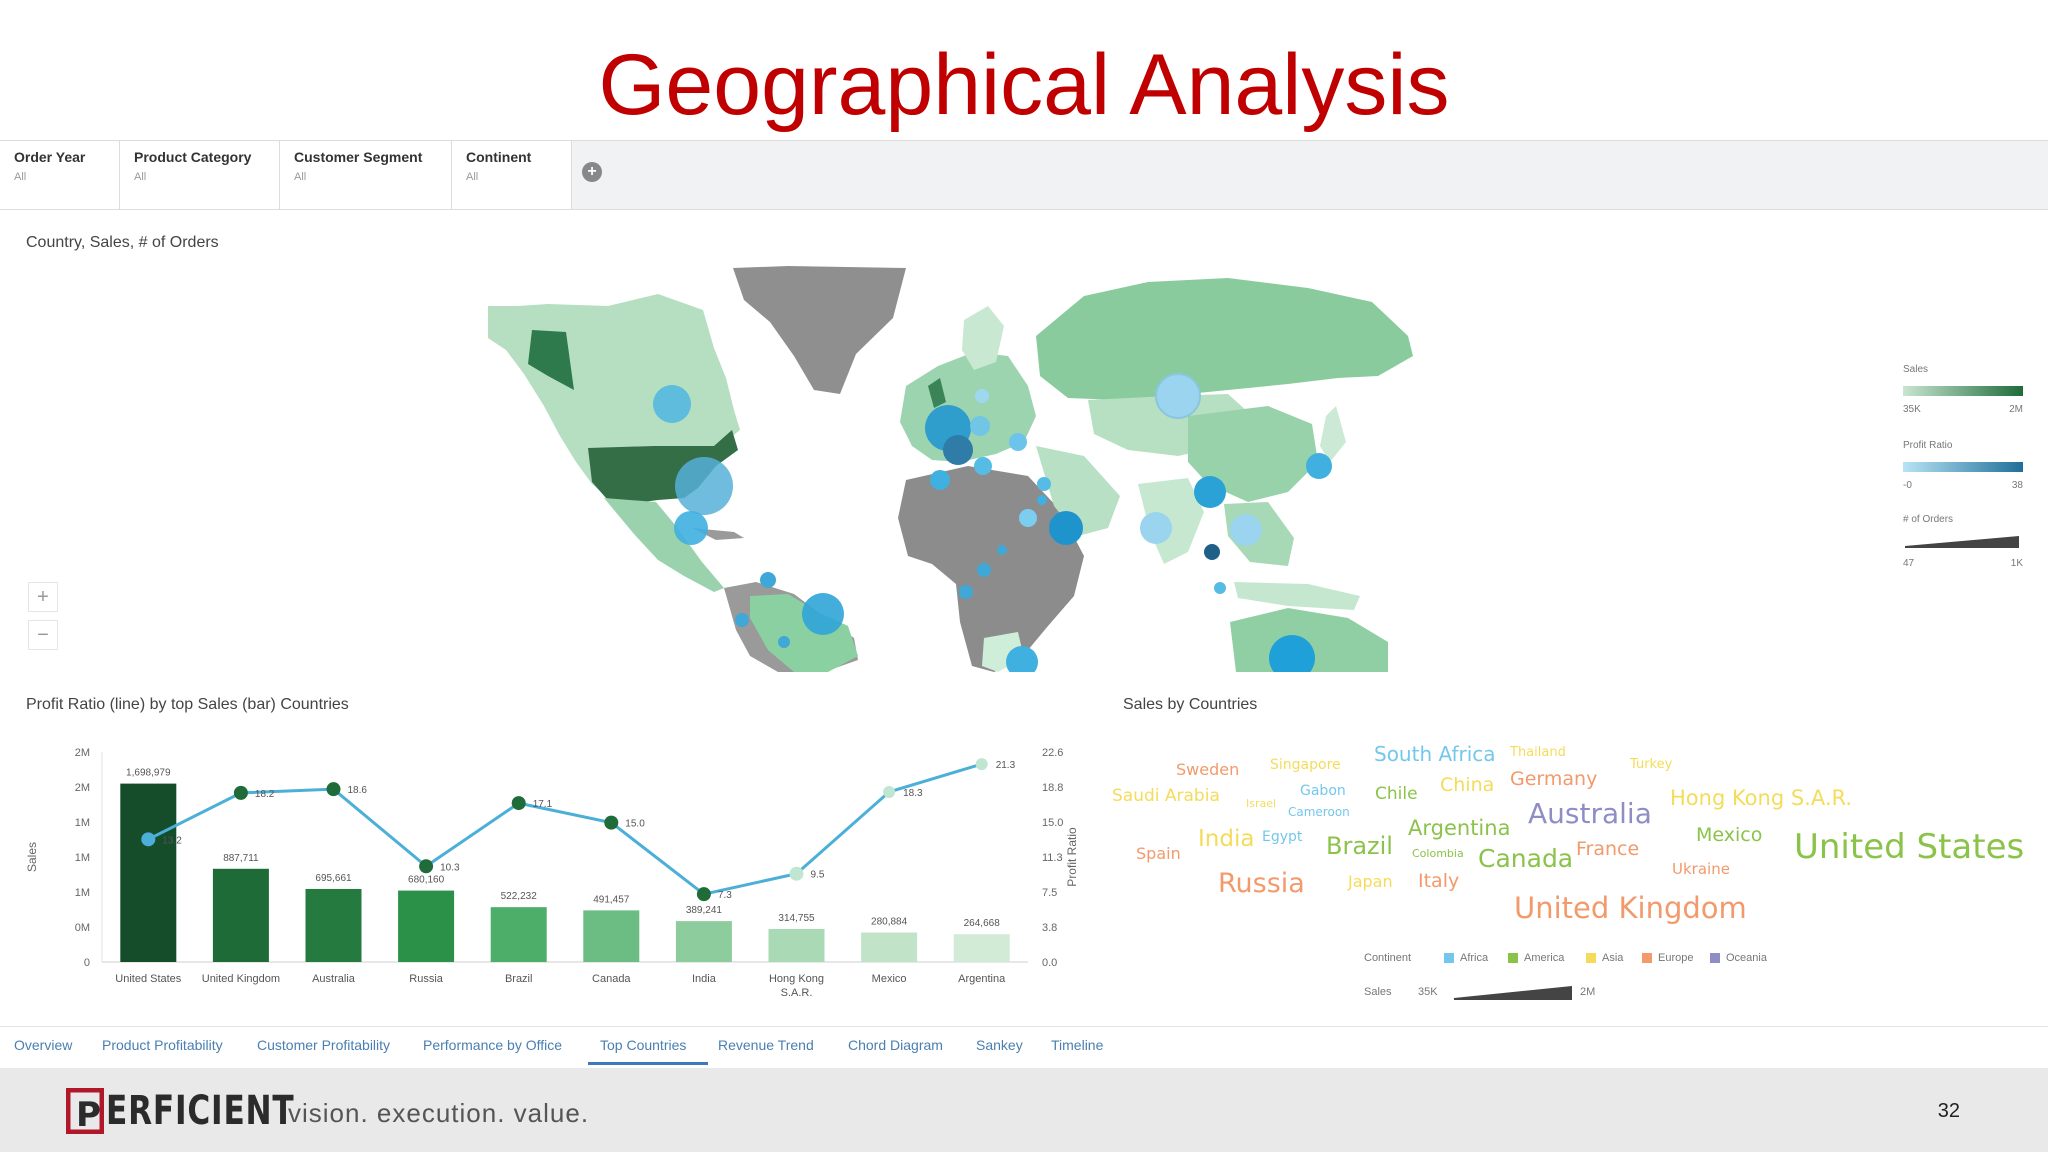  What do you see at coordinates (1761, 798) in the screenshot?
I see `word-hong-kong-s-a-r-: Hong Kong S.A.R.` at bounding box center [1761, 798].